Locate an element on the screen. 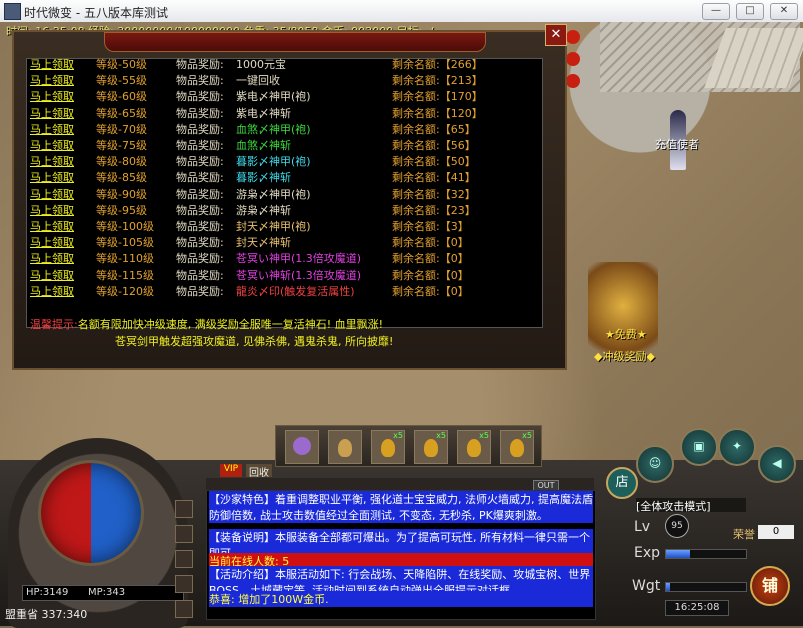 This screenshot has width=803, height=628. store-button: 铺 is located at coordinates (770, 586).